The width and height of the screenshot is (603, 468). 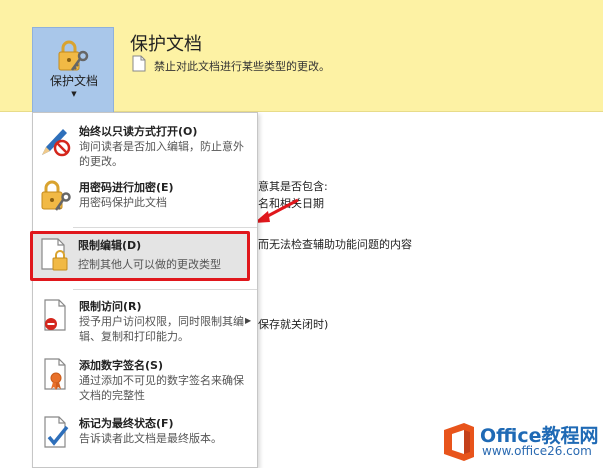 I want to click on chevron-down-icon: ▼, so click(x=74, y=94).